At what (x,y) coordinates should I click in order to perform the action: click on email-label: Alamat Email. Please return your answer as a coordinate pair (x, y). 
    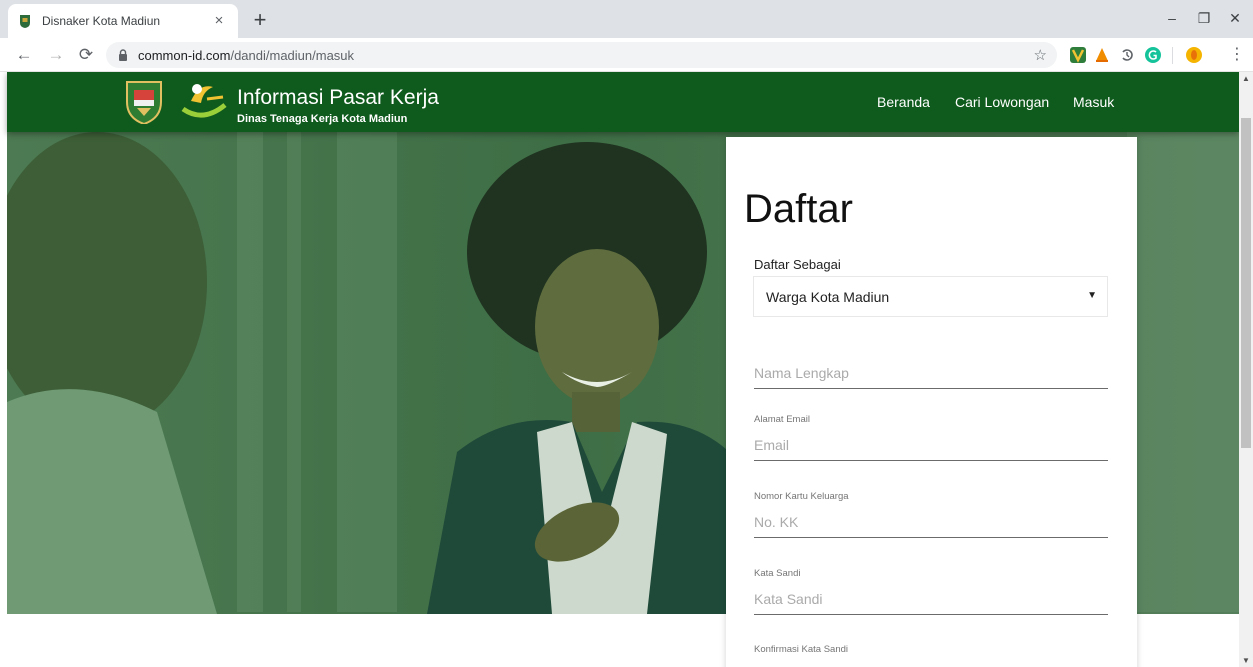
    Looking at the image, I should click on (782, 419).